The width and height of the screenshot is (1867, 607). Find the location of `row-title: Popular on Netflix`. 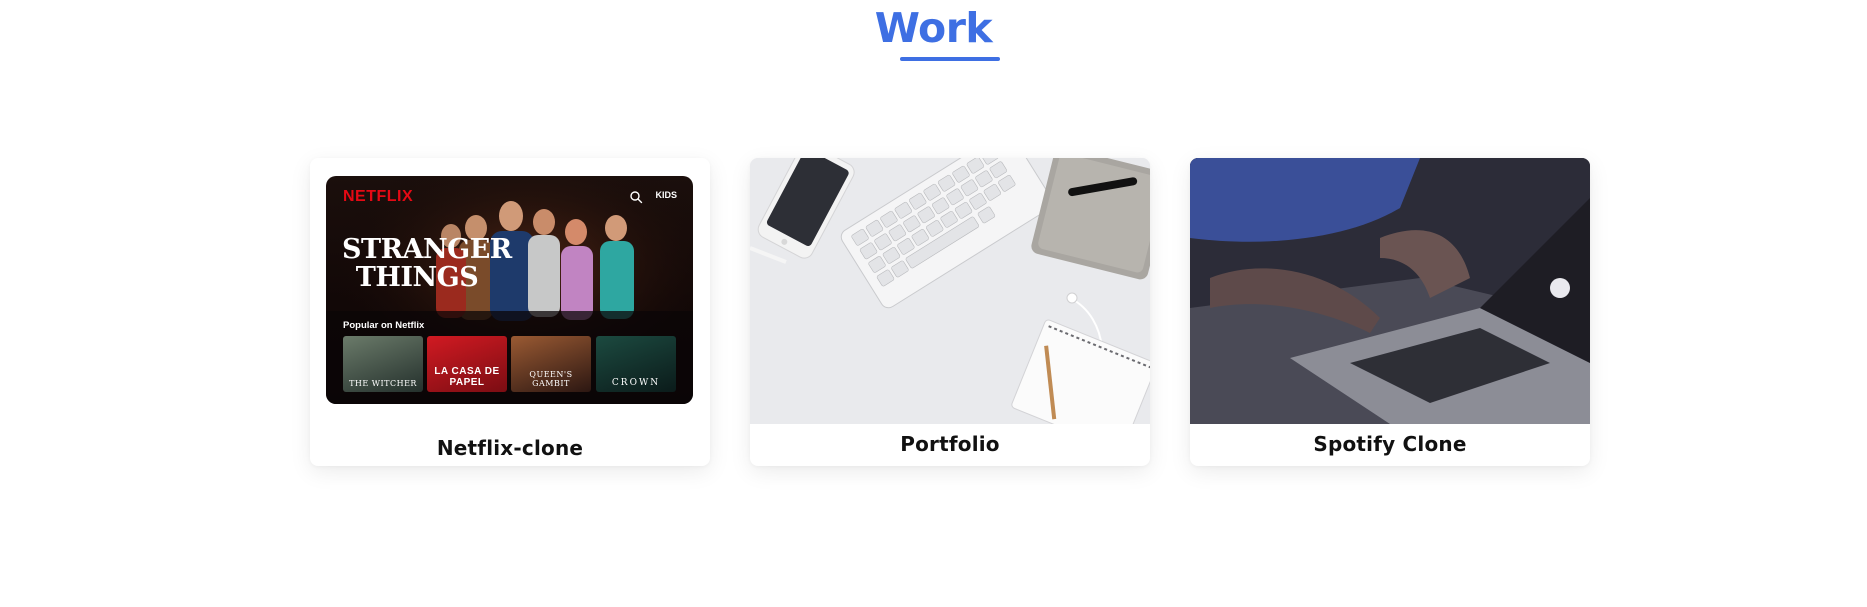

row-title: Popular on Netflix is located at coordinates (384, 325).